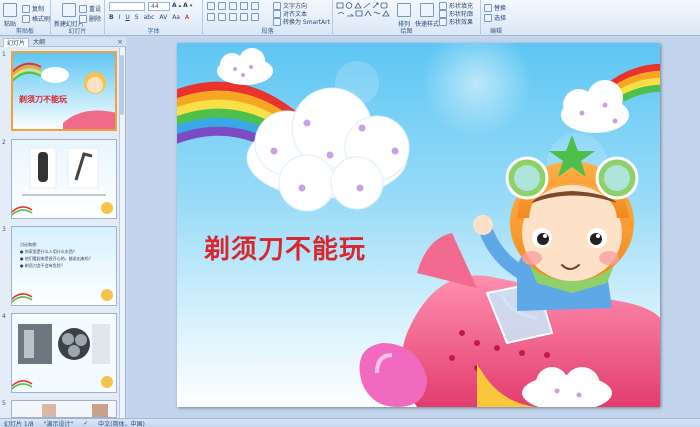 The image size is (700, 427). Describe the element at coordinates (4, 403) in the screenshot. I see `slide-number-5: 5` at that location.